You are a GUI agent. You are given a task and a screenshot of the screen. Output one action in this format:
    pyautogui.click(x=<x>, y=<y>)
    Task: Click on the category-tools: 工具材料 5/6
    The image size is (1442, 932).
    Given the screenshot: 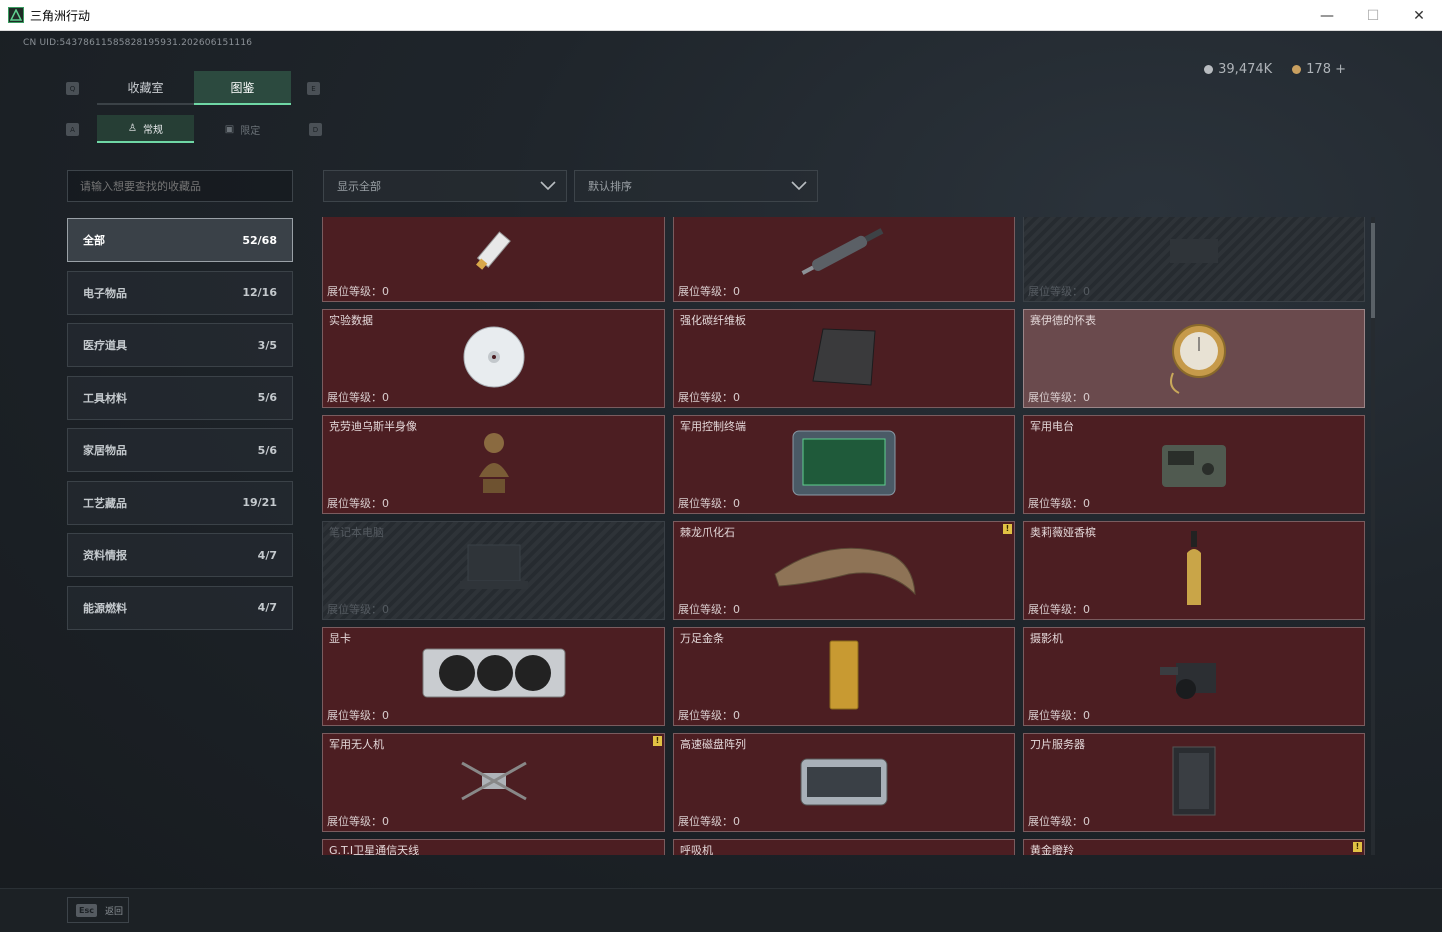 What is the action you would take?
    pyautogui.click(x=180, y=397)
    